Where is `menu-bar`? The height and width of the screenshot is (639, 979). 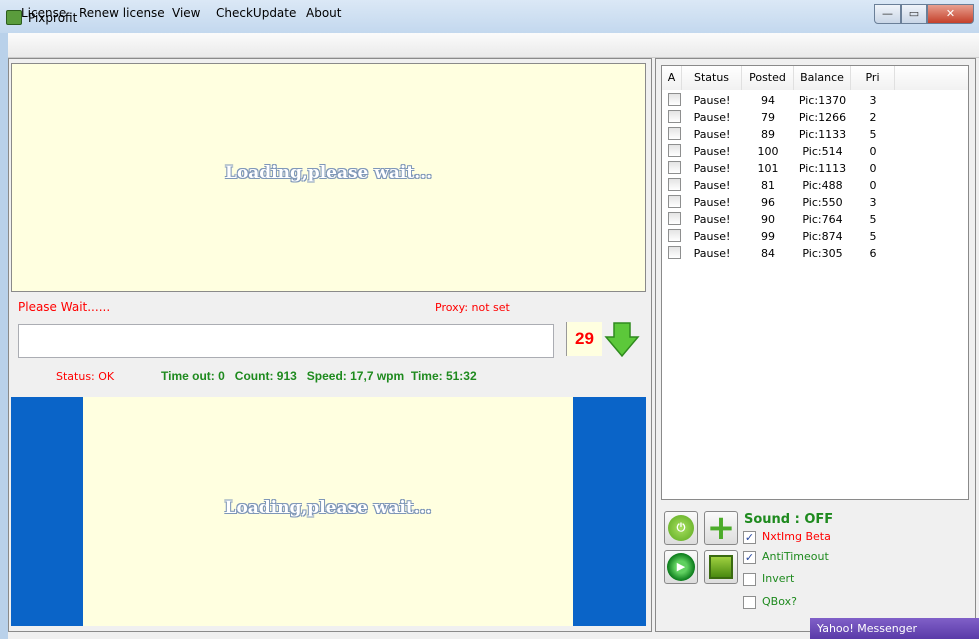
menu-bar is located at coordinates (493, 45).